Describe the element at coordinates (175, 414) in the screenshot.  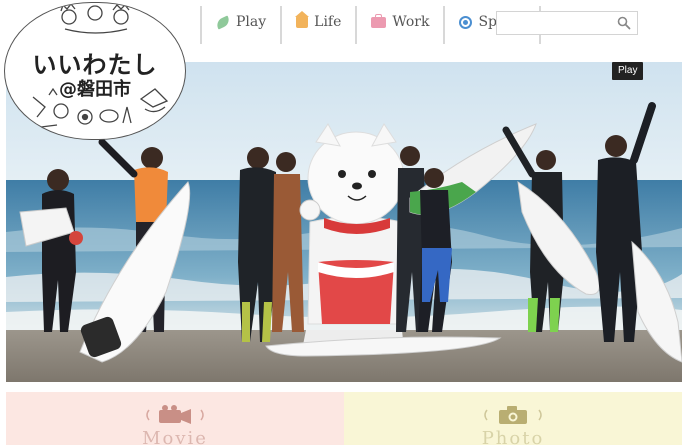
I see `video-camera-icon` at that location.